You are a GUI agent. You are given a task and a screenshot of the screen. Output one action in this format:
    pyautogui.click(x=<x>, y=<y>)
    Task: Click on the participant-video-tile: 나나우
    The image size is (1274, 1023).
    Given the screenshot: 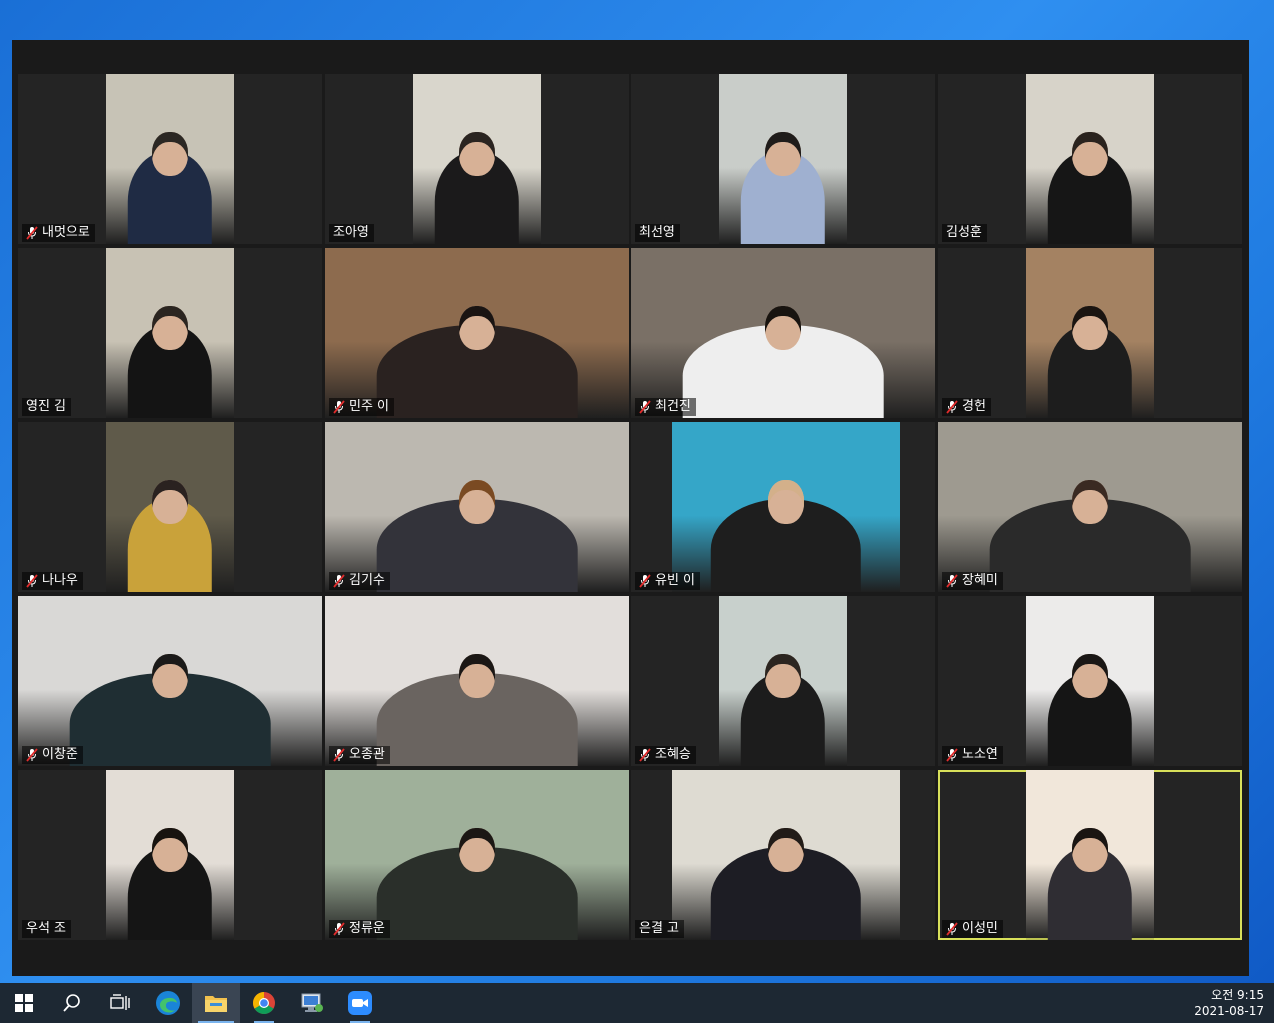 What is the action you would take?
    pyautogui.click(x=170, y=507)
    